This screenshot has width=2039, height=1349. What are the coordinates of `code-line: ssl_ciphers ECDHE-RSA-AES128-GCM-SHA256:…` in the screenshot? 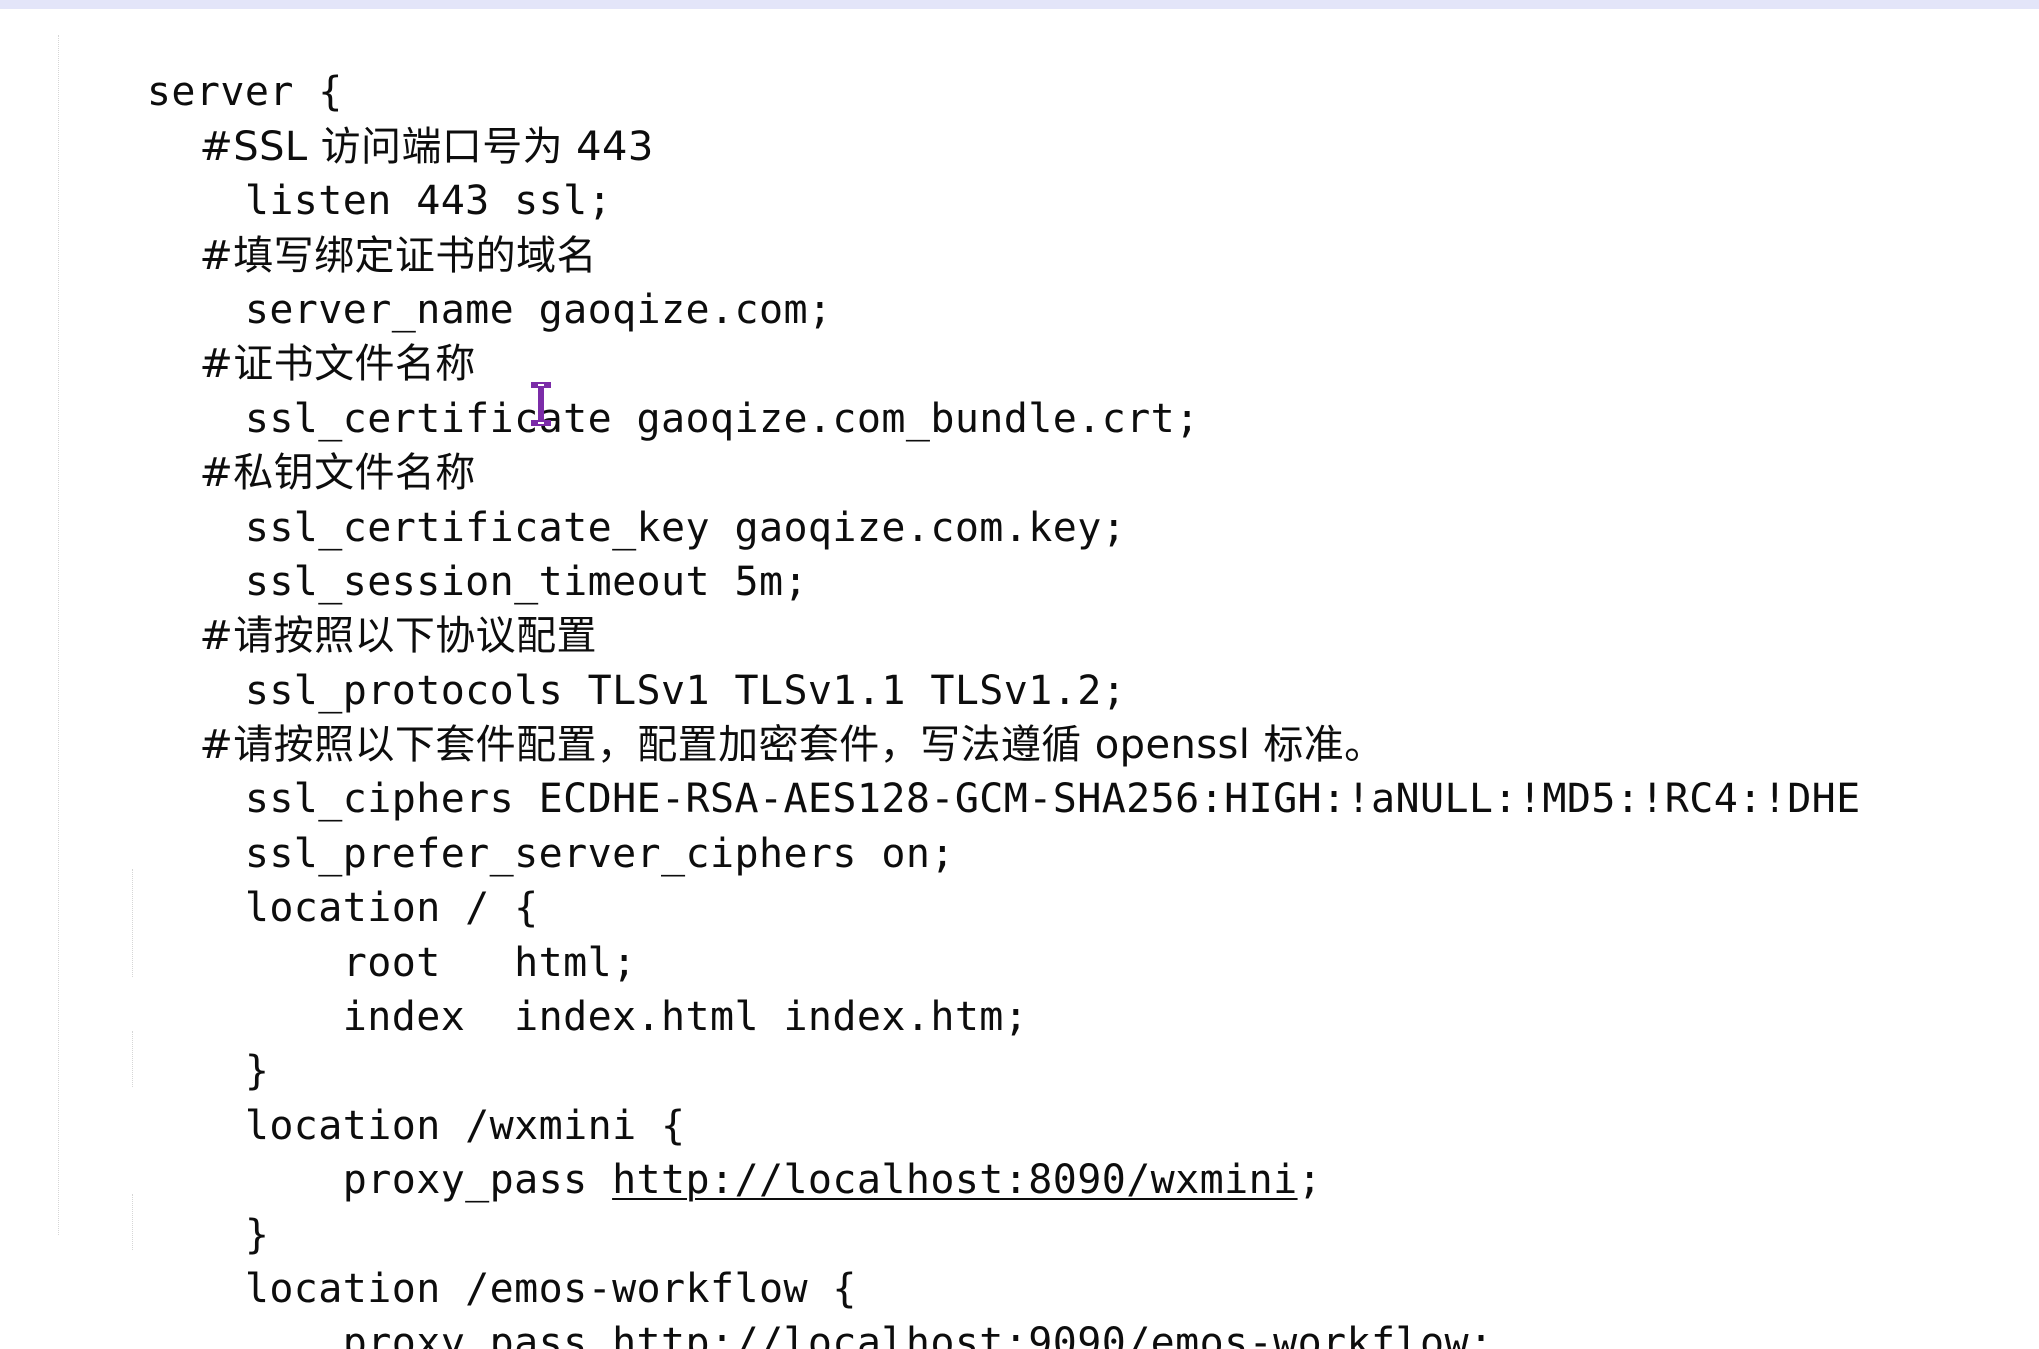 It's located at (930, 770).